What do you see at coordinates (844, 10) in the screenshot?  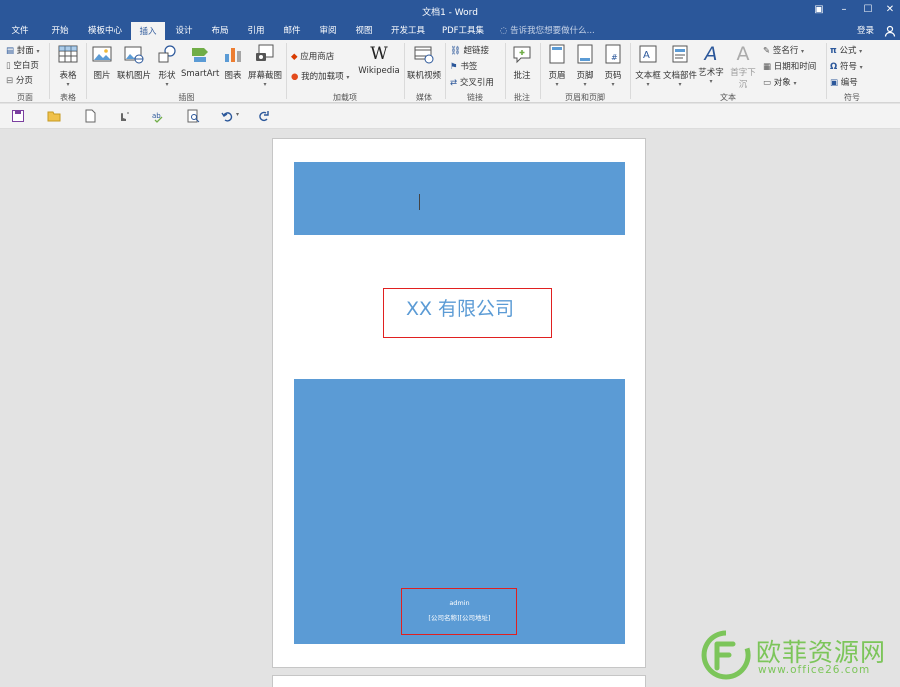 I see `minimize-icon: –` at bounding box center [844, 10].